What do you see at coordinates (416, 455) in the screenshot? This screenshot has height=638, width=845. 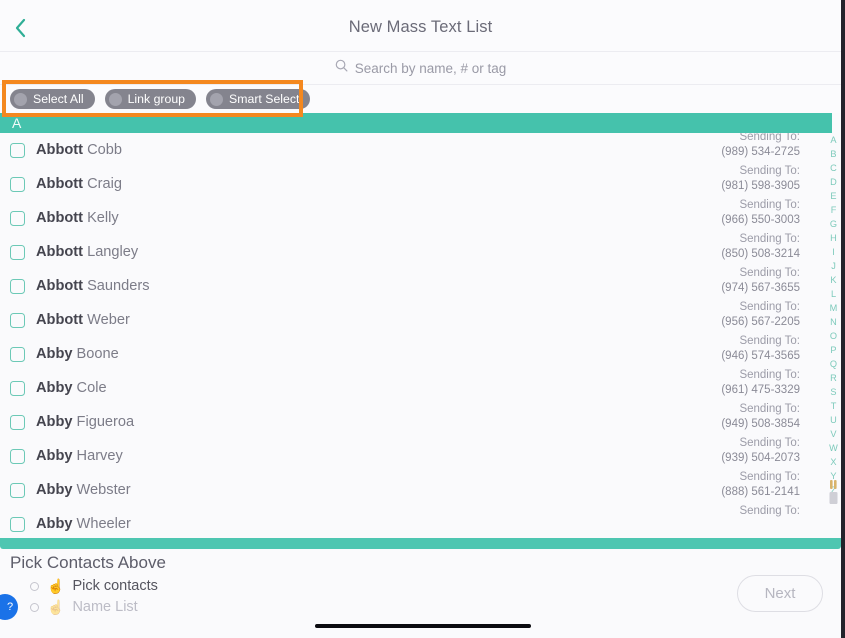 I see `contact-row: Abby Harvey Sending To: (939) 504-2073` at bounding box center [416, 455].